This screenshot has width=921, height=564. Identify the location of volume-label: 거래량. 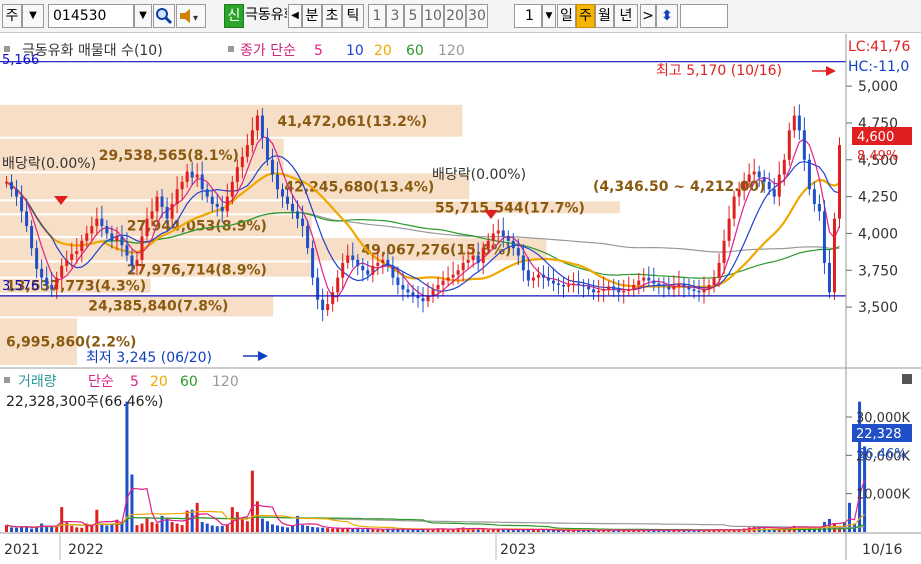
(37, 382).